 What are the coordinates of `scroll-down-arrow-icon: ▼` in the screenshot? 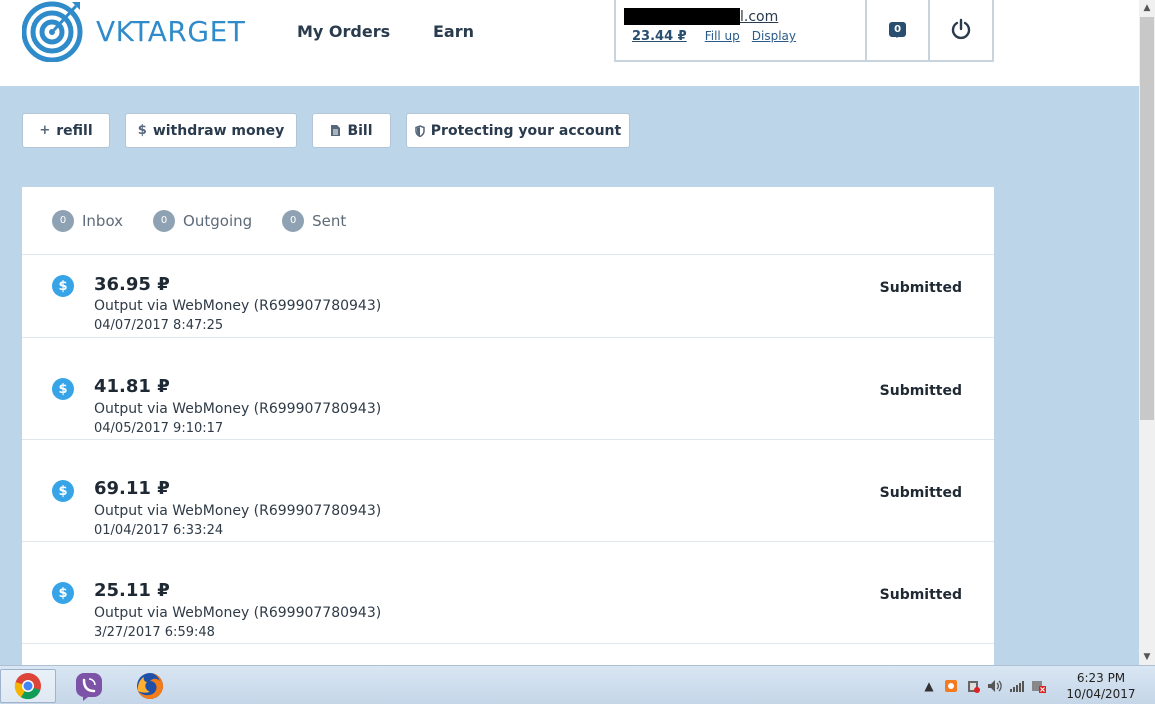 It's located at (1147, 657).